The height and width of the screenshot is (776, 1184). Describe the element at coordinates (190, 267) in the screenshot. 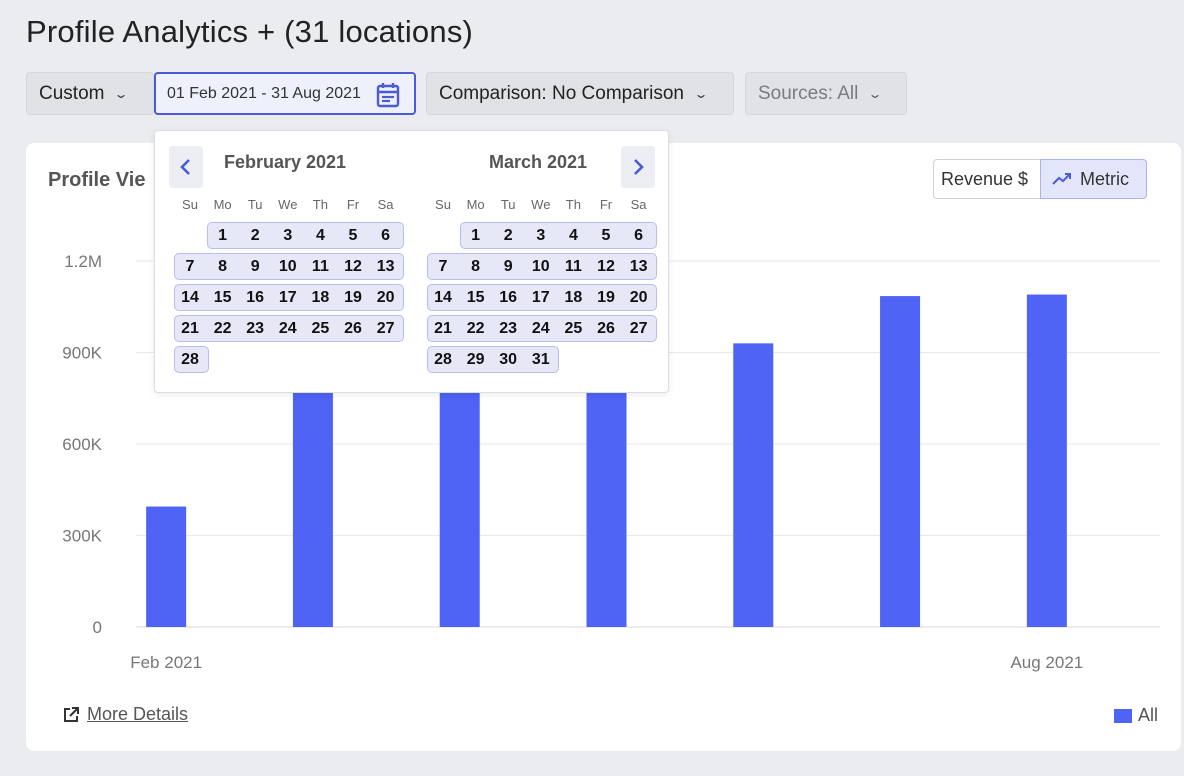

I see `feb-day: 7` at that location.